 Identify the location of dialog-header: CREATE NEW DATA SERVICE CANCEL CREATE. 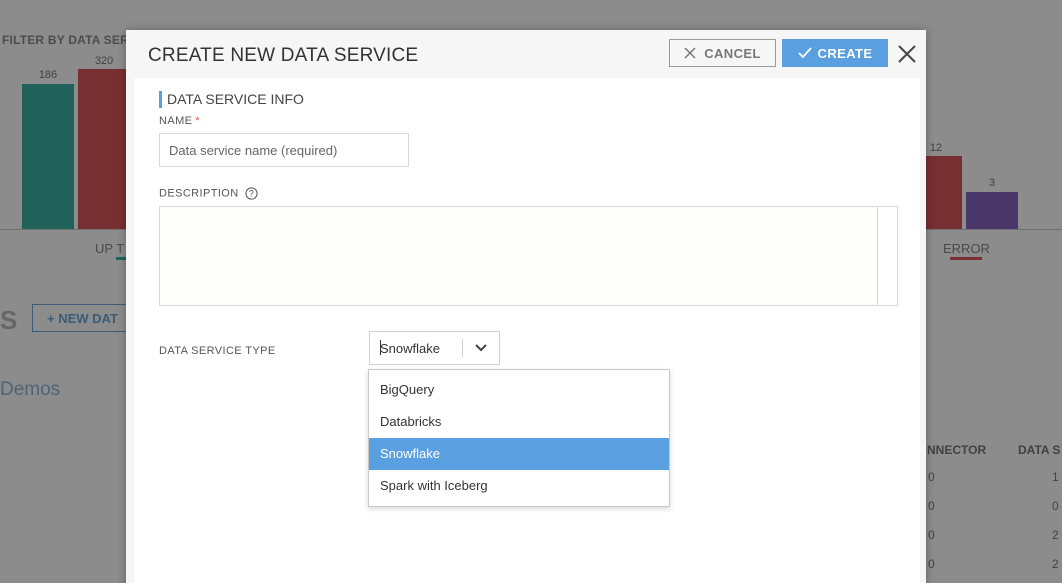
(526, 54).